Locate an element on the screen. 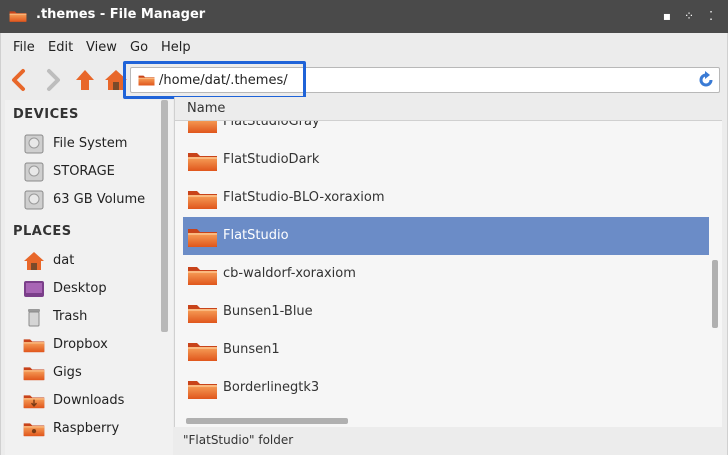 The height and width of the screenshot is (455, 728). sidebar-item-trash: Trash is located at coordinates (93, 317).